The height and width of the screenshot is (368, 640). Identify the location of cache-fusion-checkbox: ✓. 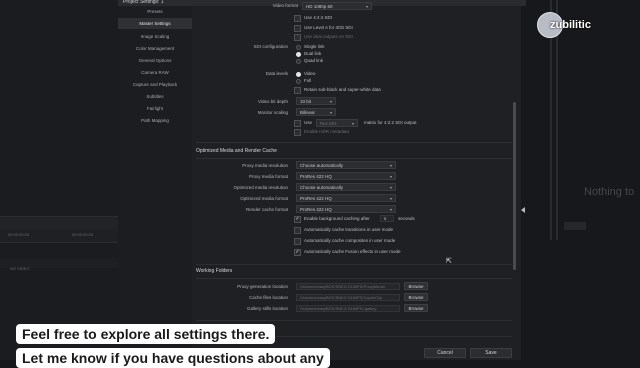
(297, 252).